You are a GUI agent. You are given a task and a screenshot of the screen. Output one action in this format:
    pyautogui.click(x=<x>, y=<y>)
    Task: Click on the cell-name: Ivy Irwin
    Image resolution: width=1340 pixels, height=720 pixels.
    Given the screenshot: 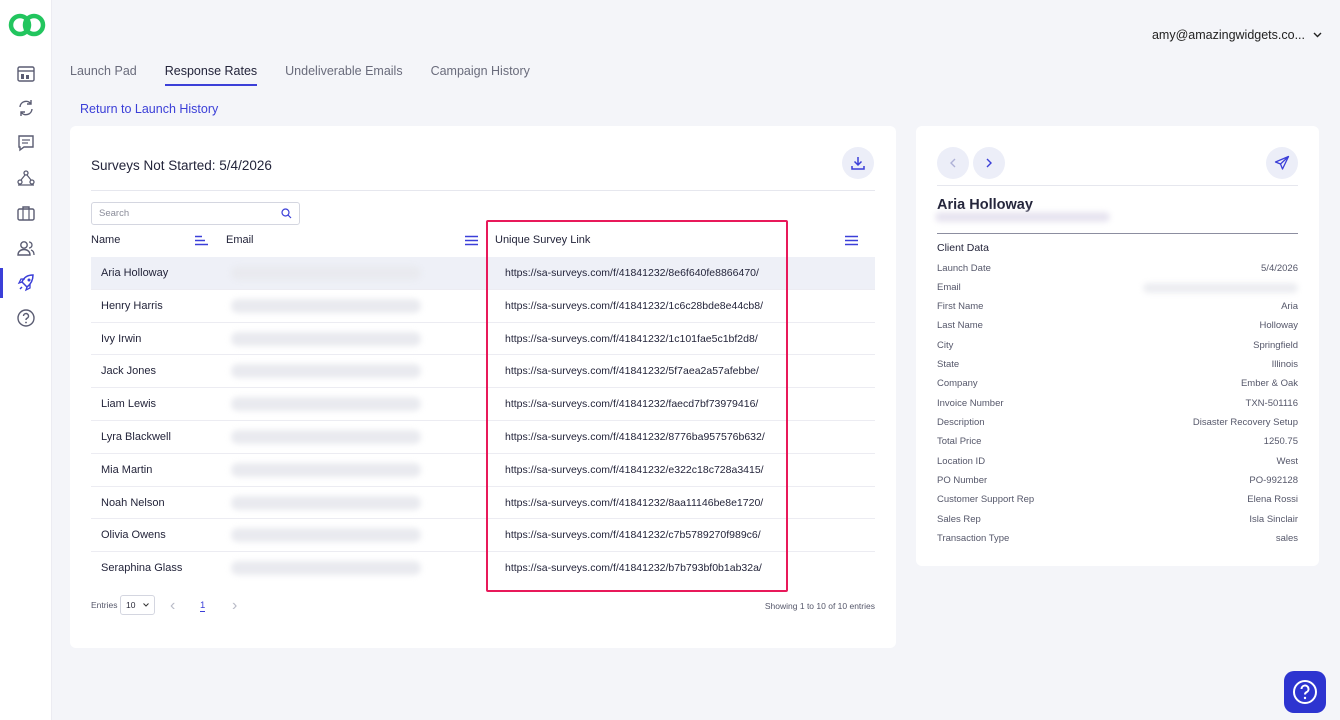 What is the action you would take?
    pyautogui.click(x=121, y=338)
    